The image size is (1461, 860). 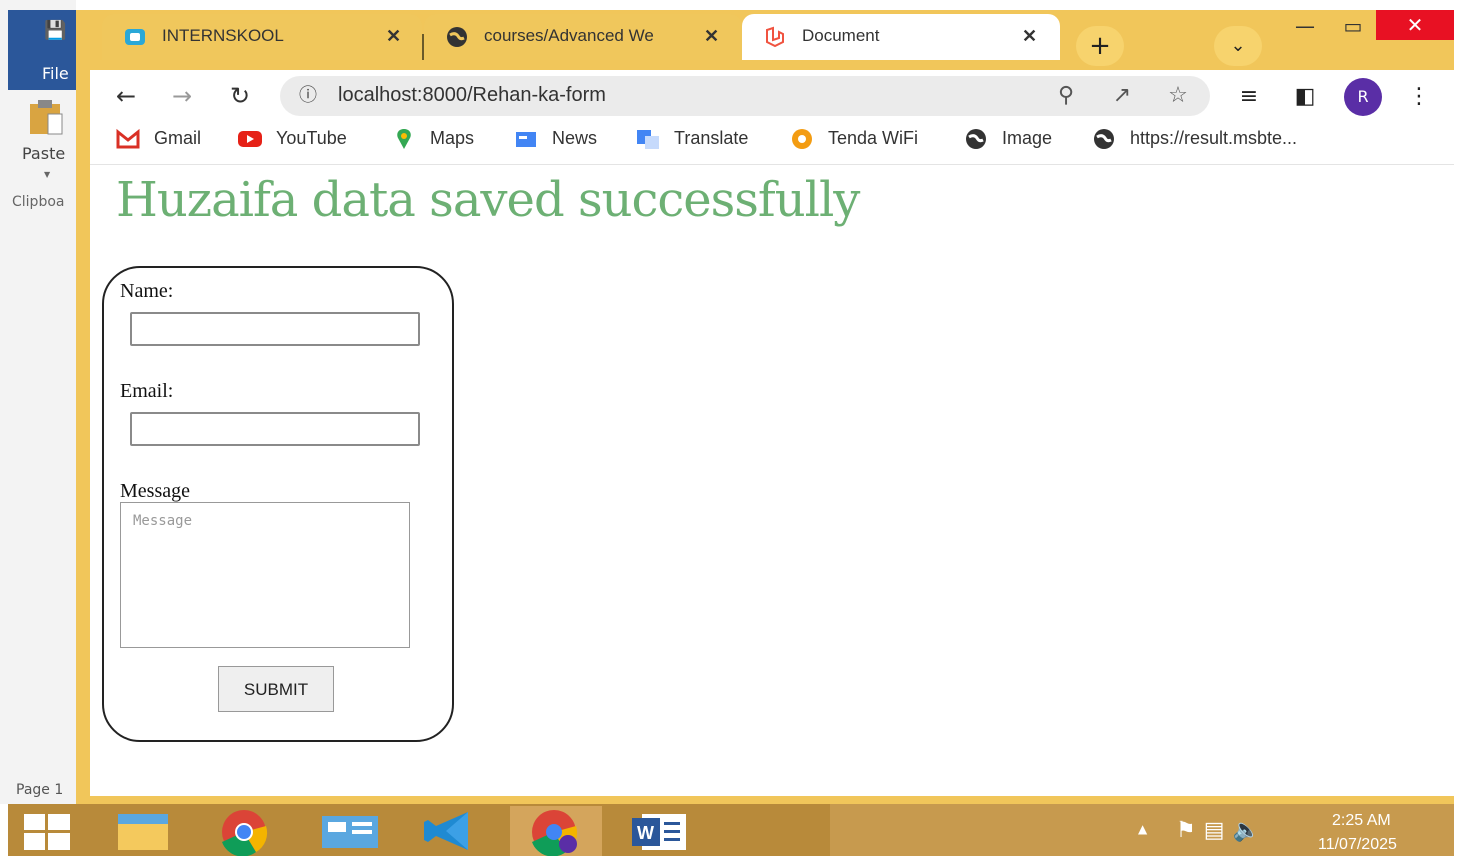 I want to click on maximize-icon: ▭, so click(x=1353, y=27).